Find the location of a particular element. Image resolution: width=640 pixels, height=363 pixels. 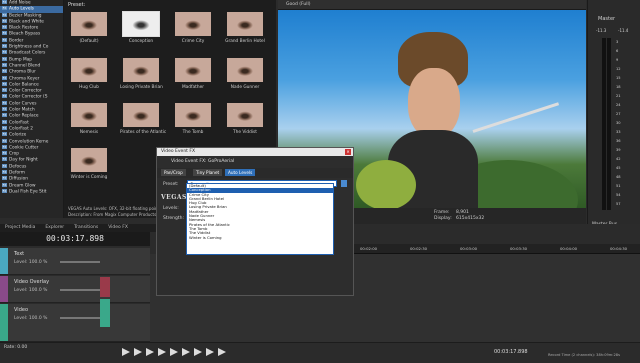

tab-transitions: Transitions is located at coordinates (86, 228).